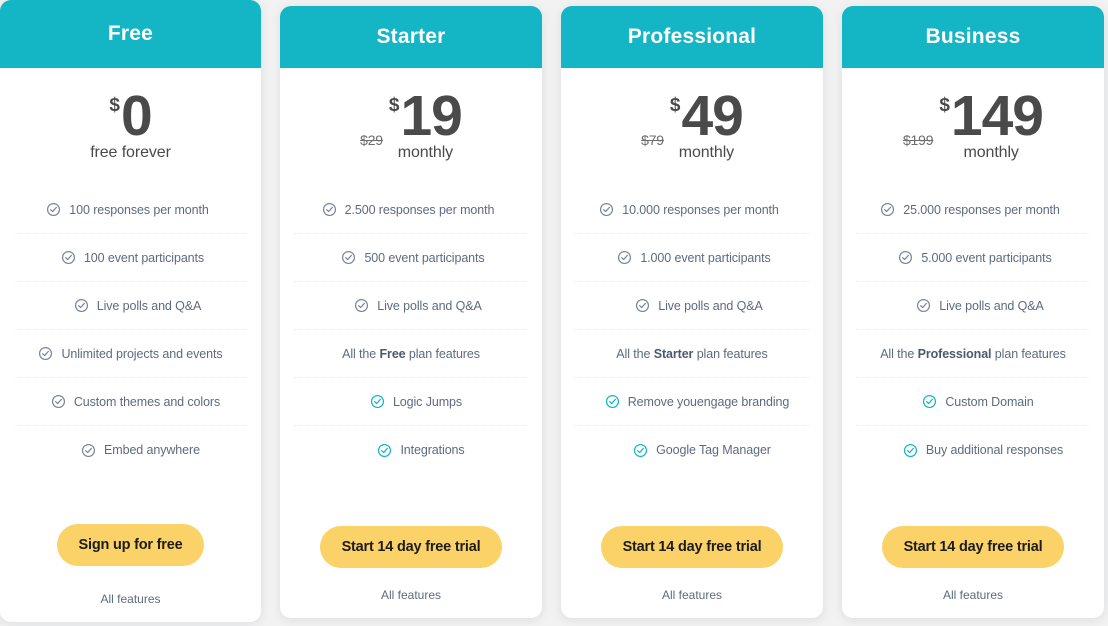  Describe the element at coordinates (427, 401) in the screenshot. I see `feature-label: Logic Jumps` at that location.